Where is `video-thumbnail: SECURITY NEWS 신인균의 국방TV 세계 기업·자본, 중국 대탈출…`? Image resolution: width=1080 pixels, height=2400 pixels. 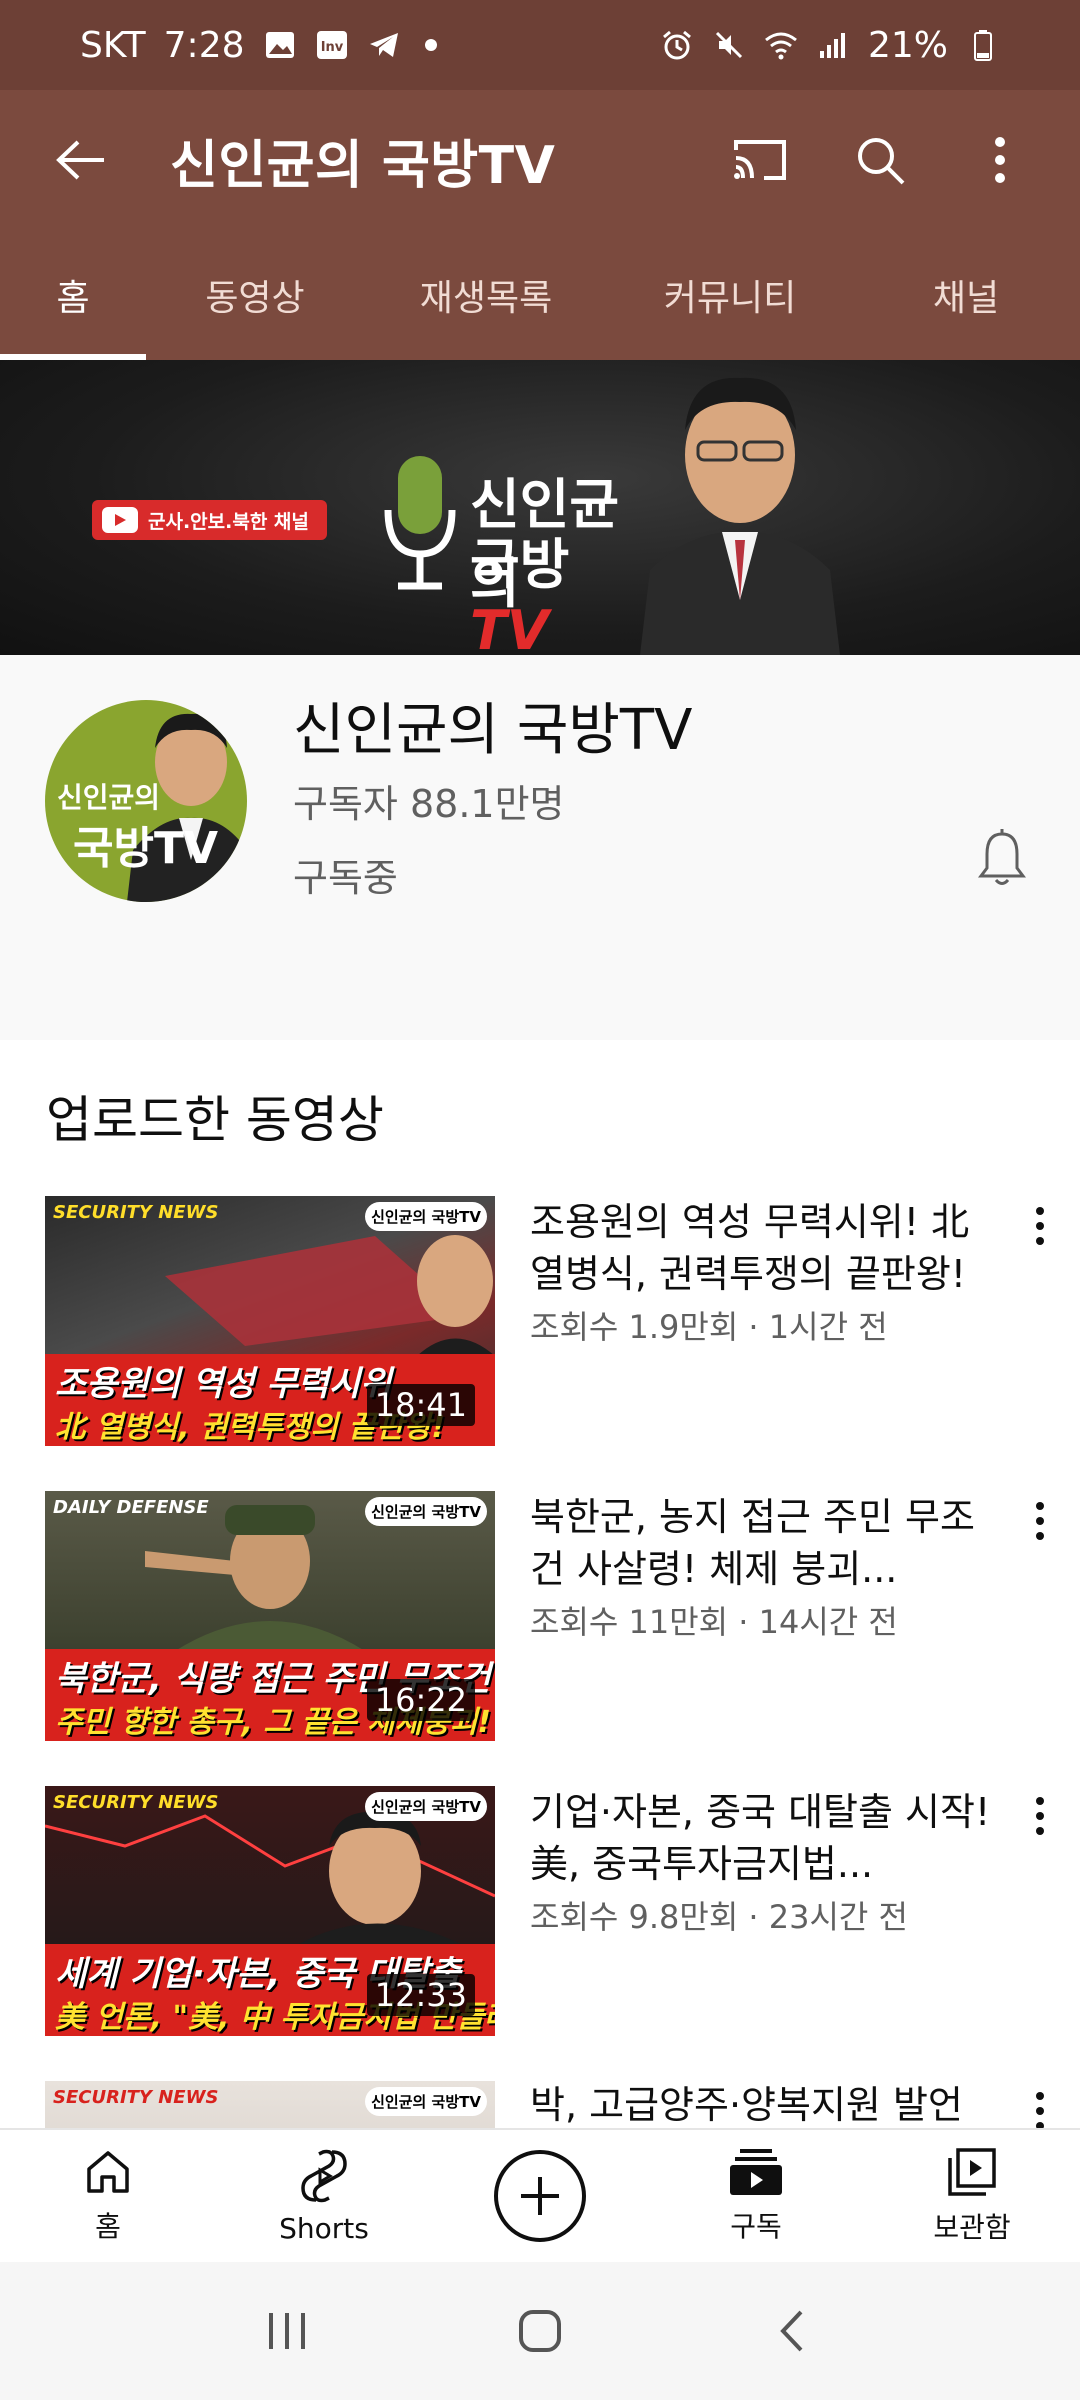 video-thumbnail: SECURITY NEWS 신인균의 국방TV 세계 기업·자본, 중국 대탈출… is located at coordinates (270, 1911).